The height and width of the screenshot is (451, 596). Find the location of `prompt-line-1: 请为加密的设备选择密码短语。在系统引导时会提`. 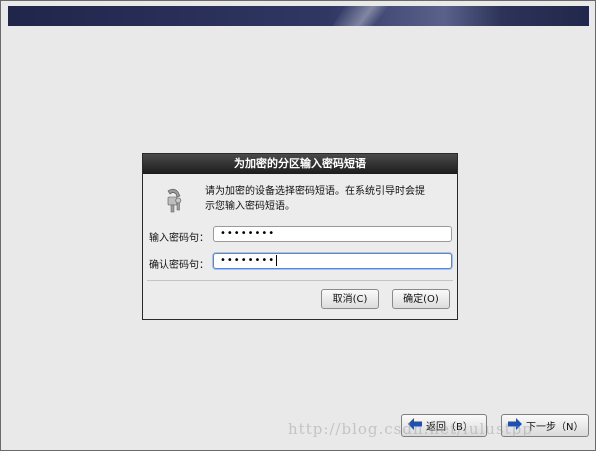

prompt-line-1: 请为加密的设备选择密码短语。在系统引导时会提 is located at coordinates (315, 191).